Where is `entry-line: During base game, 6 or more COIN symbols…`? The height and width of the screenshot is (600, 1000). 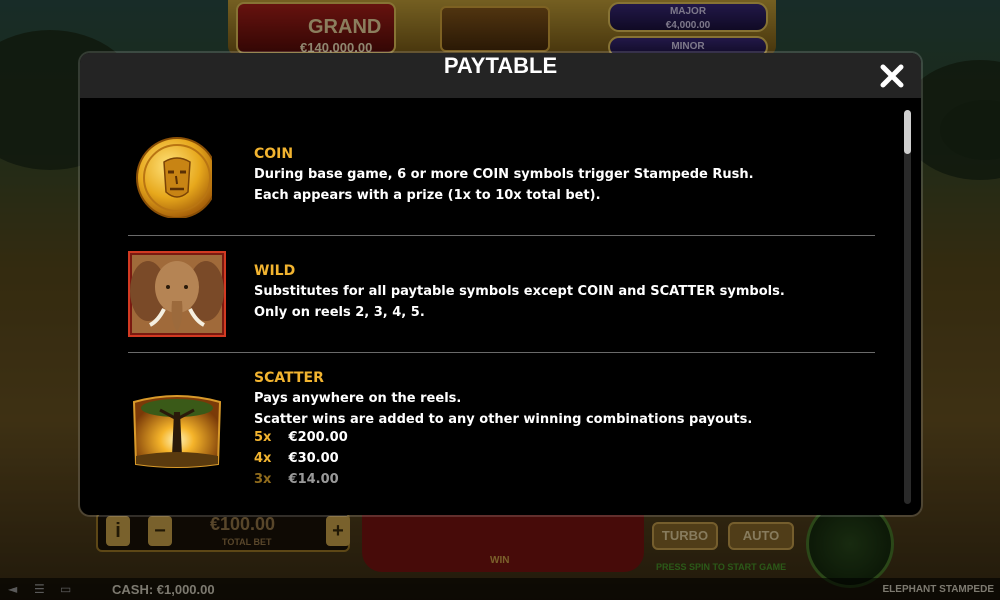 entry-line: During base game, 6 or more COIN symbols… is located at coordinates (504, 174).